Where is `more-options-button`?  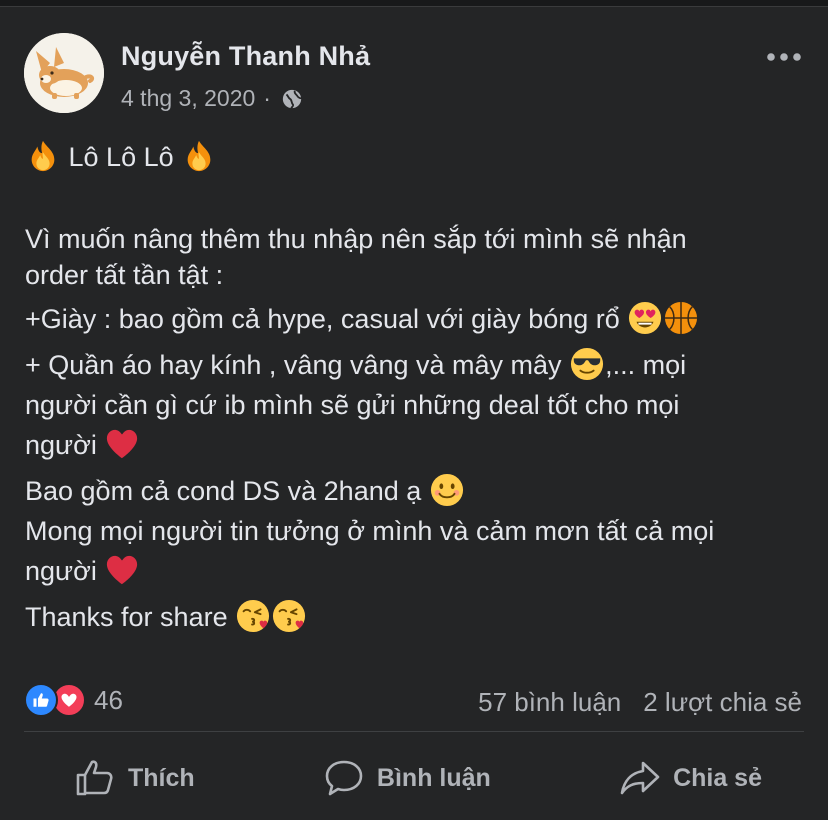 more-options-button is located at coordinates (784, 57).